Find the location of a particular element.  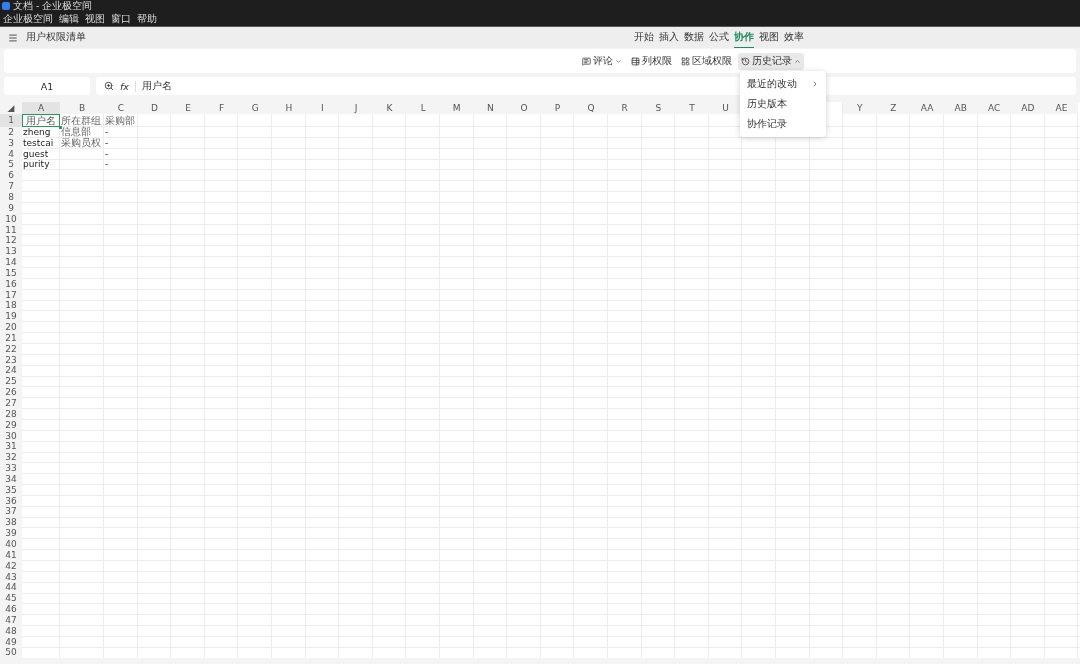

row-header: 24 is located at coordinates (11, 371).